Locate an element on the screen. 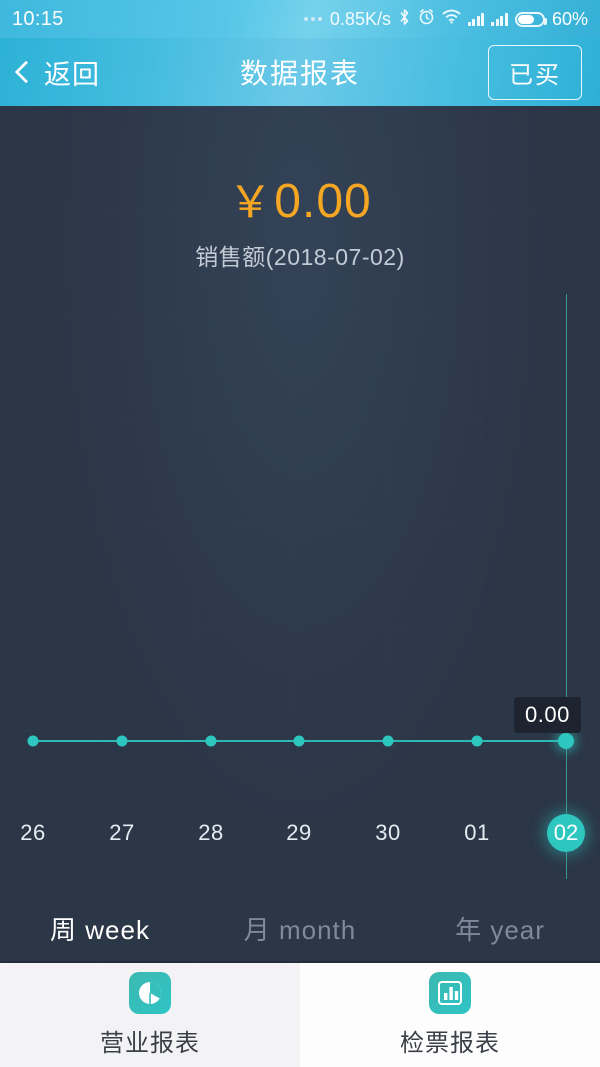 Image resolution: width=600 pixels, height=1067 pixels. status-time: 10:15 is located at coordinates (38, 18).